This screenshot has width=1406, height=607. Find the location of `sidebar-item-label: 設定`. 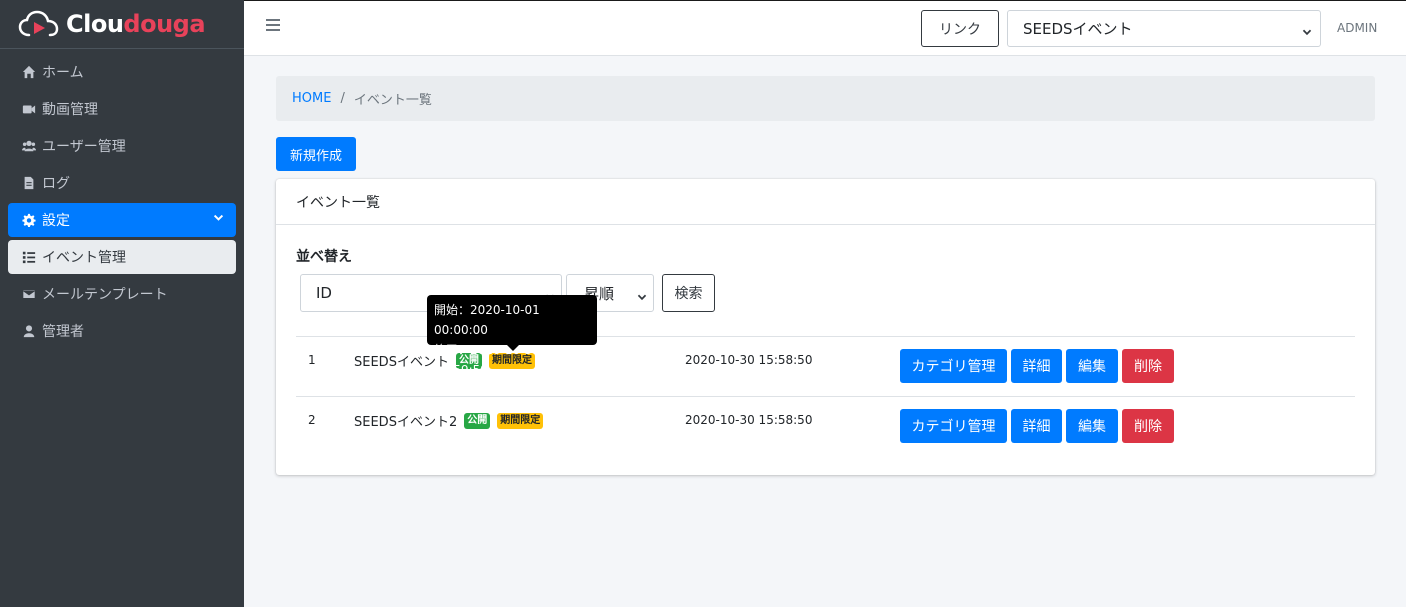

sidebar-item-label: 設定 is located at coordinates (56, 221).